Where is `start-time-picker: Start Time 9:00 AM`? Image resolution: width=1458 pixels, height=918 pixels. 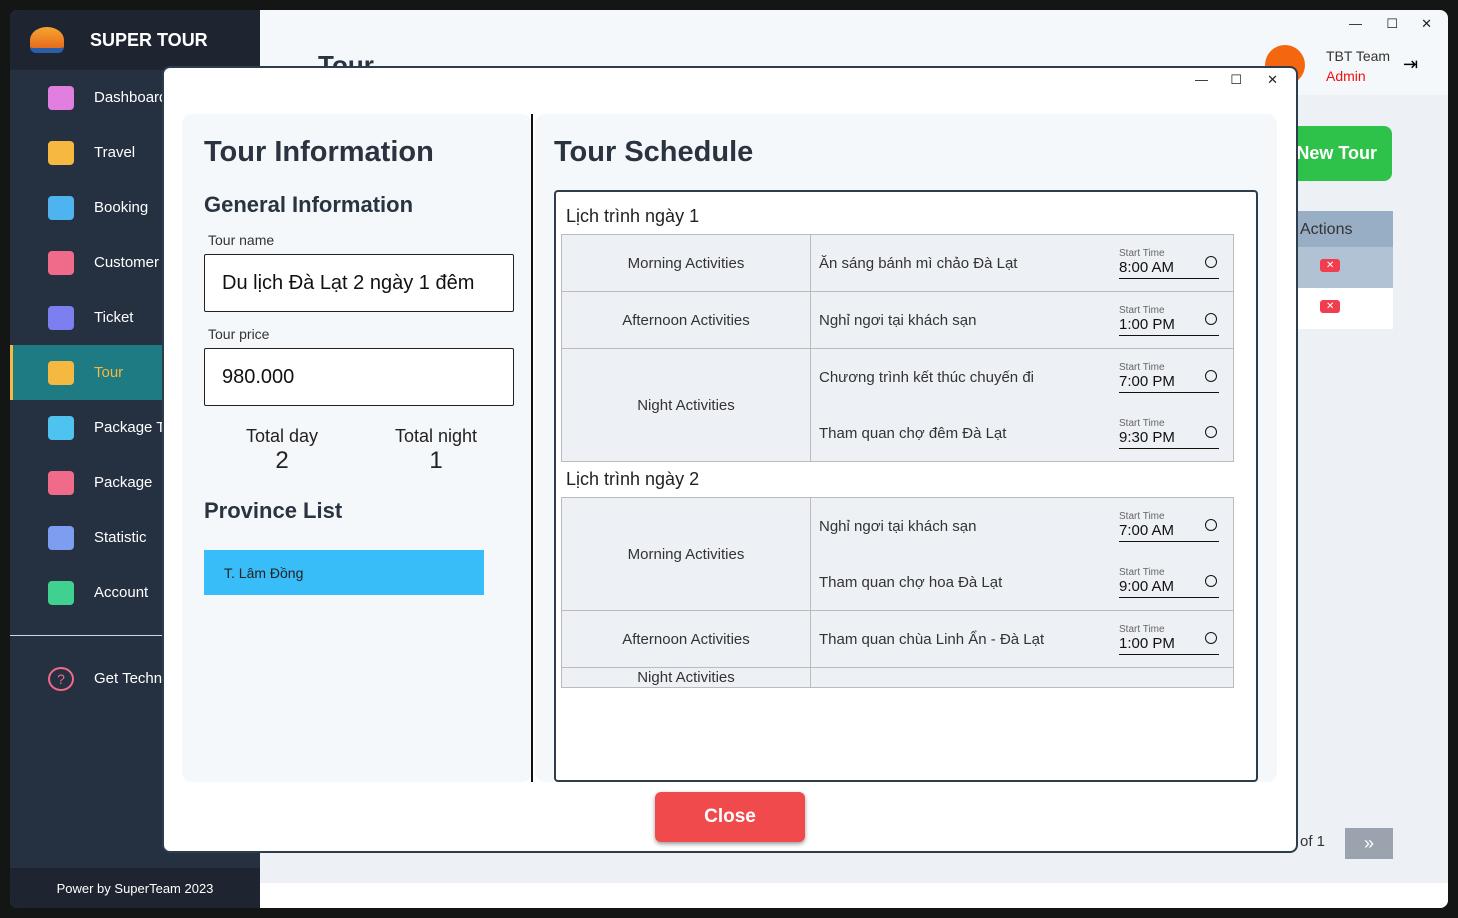
start-time-picker: Start Time 9:00 AM is located at coordinates (1169, 582).